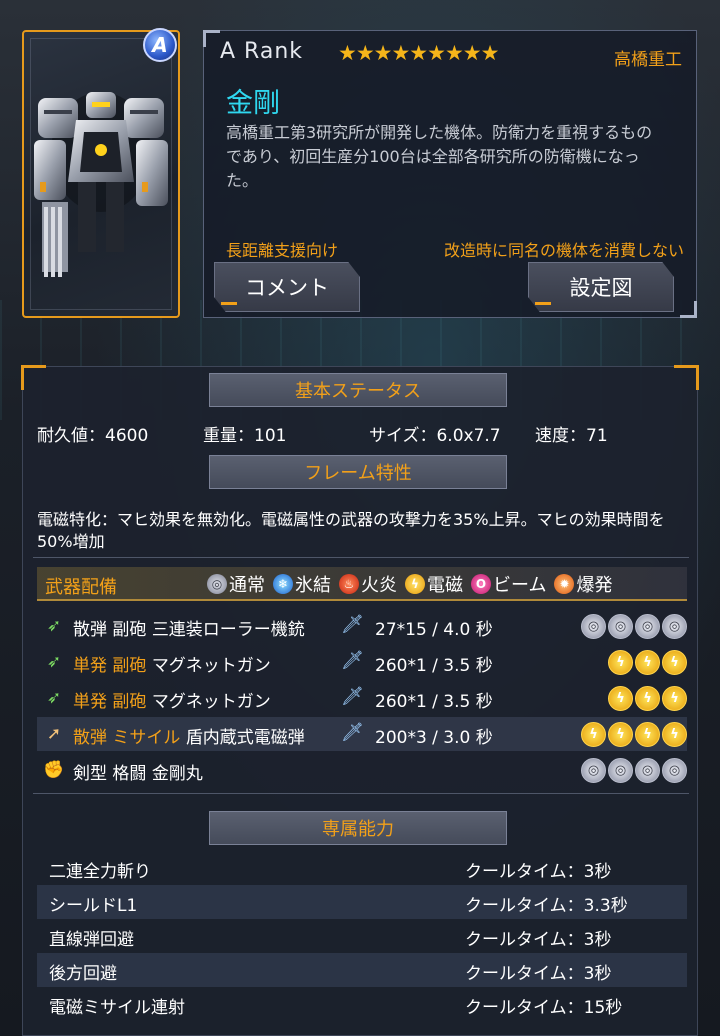 Image resolution: width=720 pixels, height=1036 pixels. I want to click on ability-cooldown: クールタイム：15秒, so click(544, 1008).